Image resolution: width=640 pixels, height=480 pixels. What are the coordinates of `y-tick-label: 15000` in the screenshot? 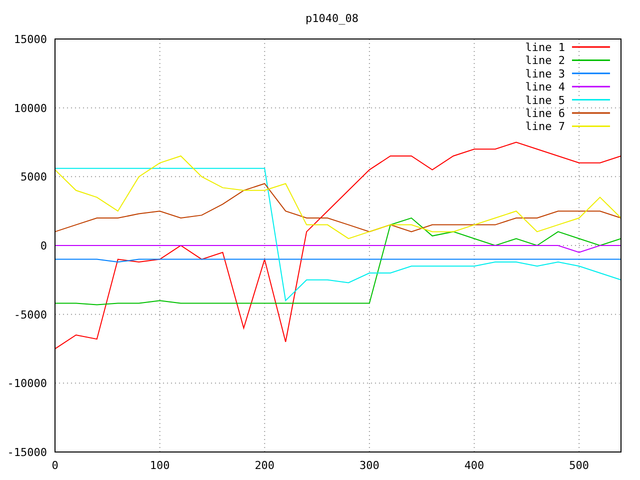 It's located at (30, 39).